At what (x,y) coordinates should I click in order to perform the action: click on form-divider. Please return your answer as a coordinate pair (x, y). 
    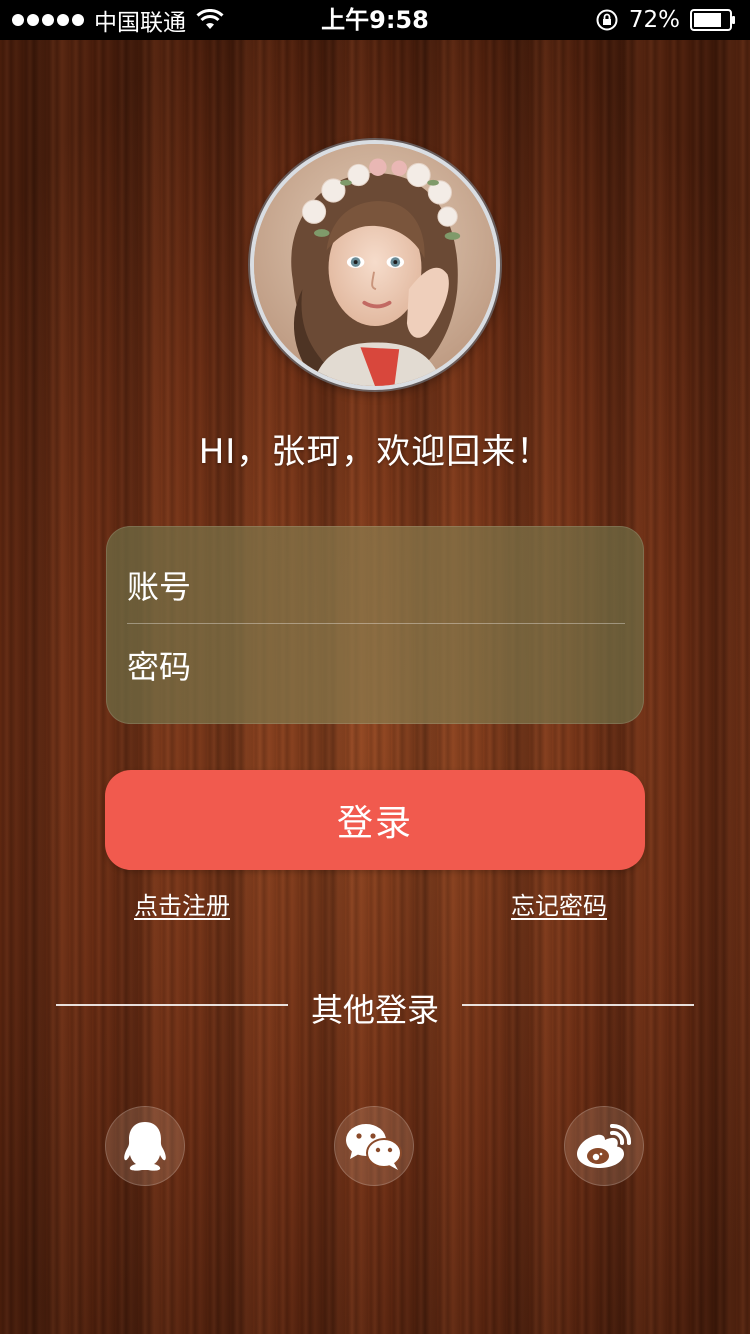
    Looking at the image, I should click on (376, 623).